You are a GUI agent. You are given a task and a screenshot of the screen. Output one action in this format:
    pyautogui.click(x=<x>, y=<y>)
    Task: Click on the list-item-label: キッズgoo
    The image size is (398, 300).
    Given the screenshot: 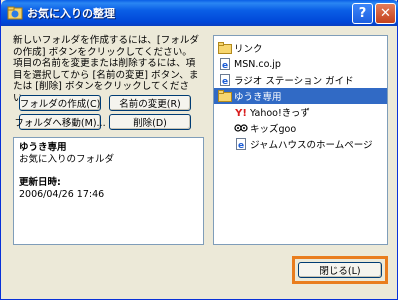 What is the action you would take?
    pyautogui.click(x=273, y=129)
    